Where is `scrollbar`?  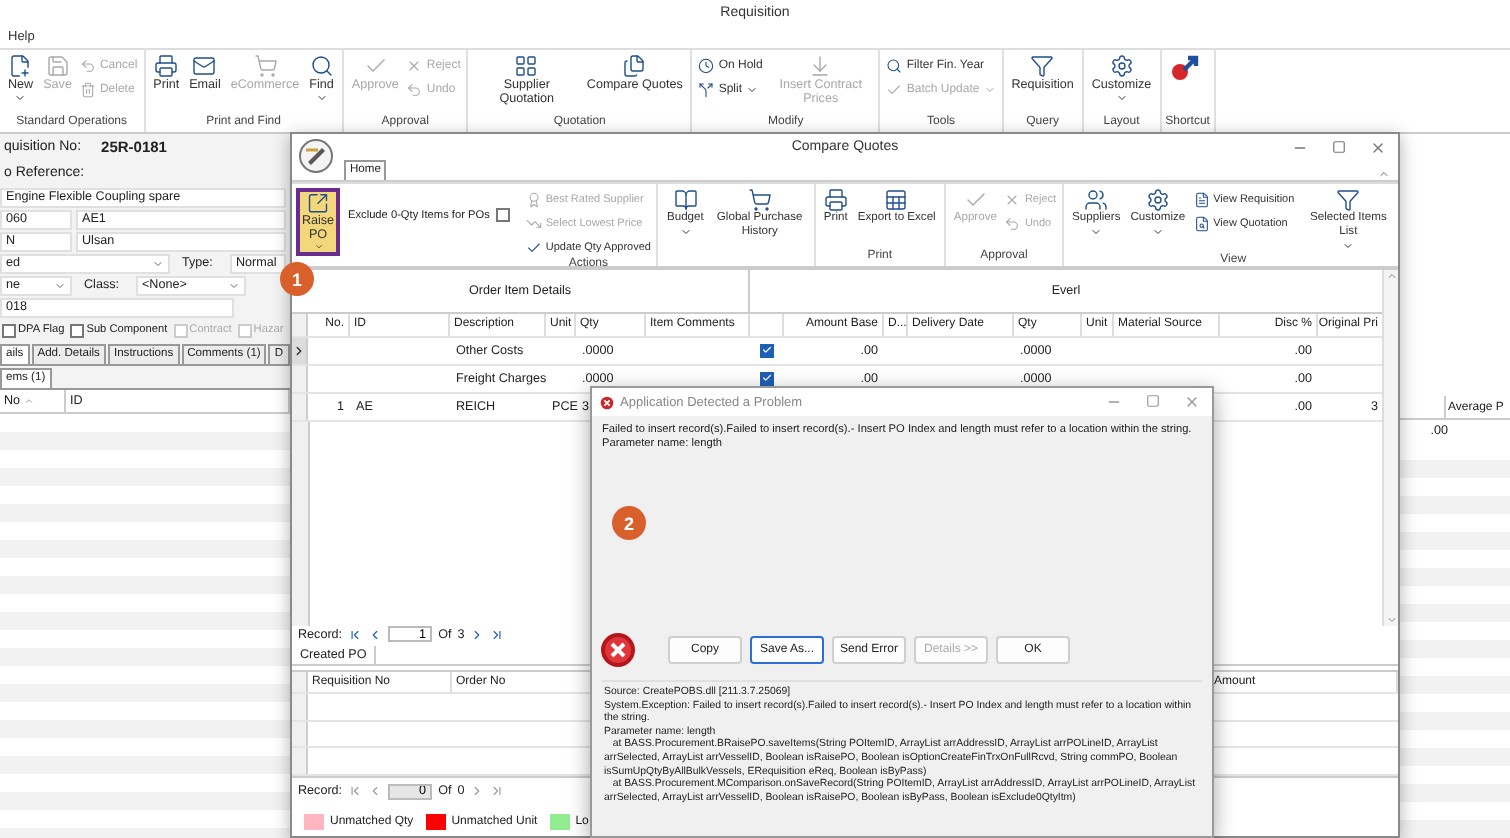 scrollbar is located at coordinates (1390, 447).